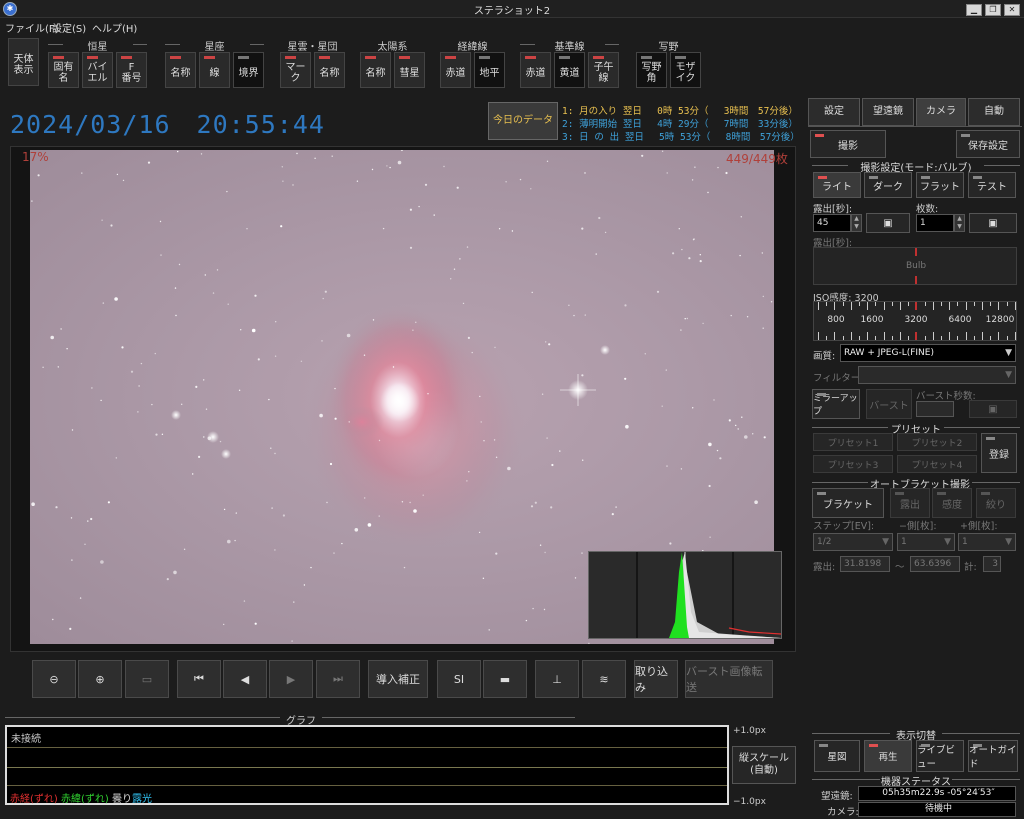  I want to click on toolbar-button: 黄道, so click(569, 70).